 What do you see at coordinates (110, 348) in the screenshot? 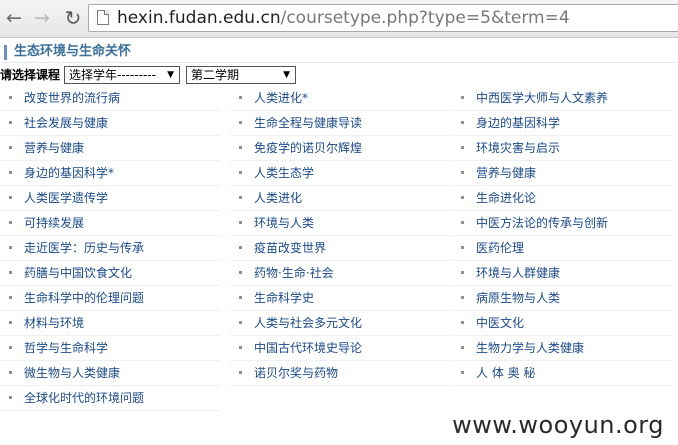
I see `course-item: 哲学与生命科学` at bounding box center [110, 348].